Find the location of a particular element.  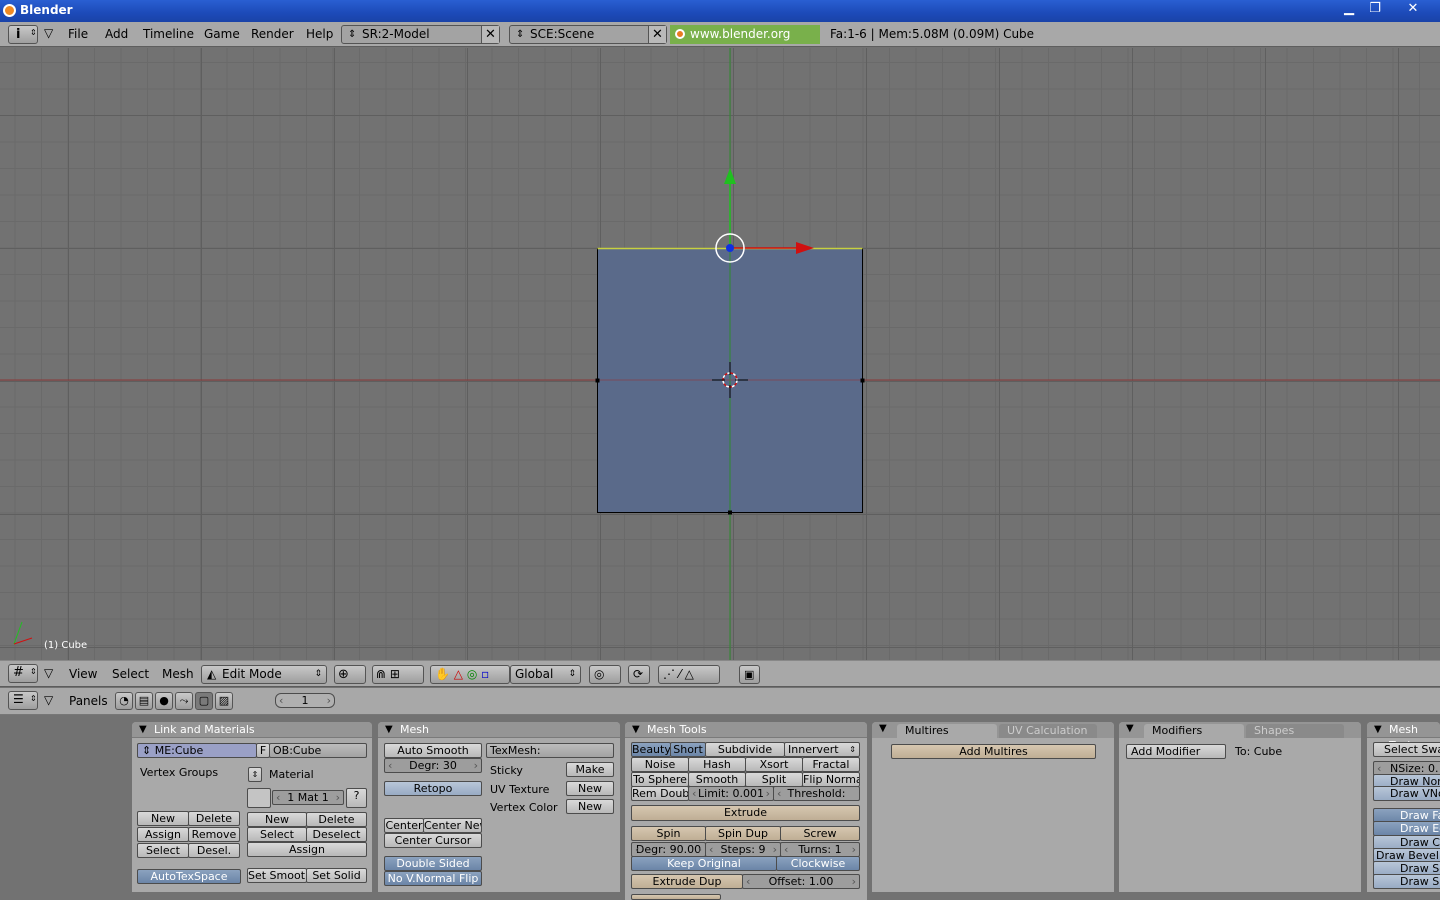

innervert-selector: Innervert ⇕ is located at coordinates (822, 749).